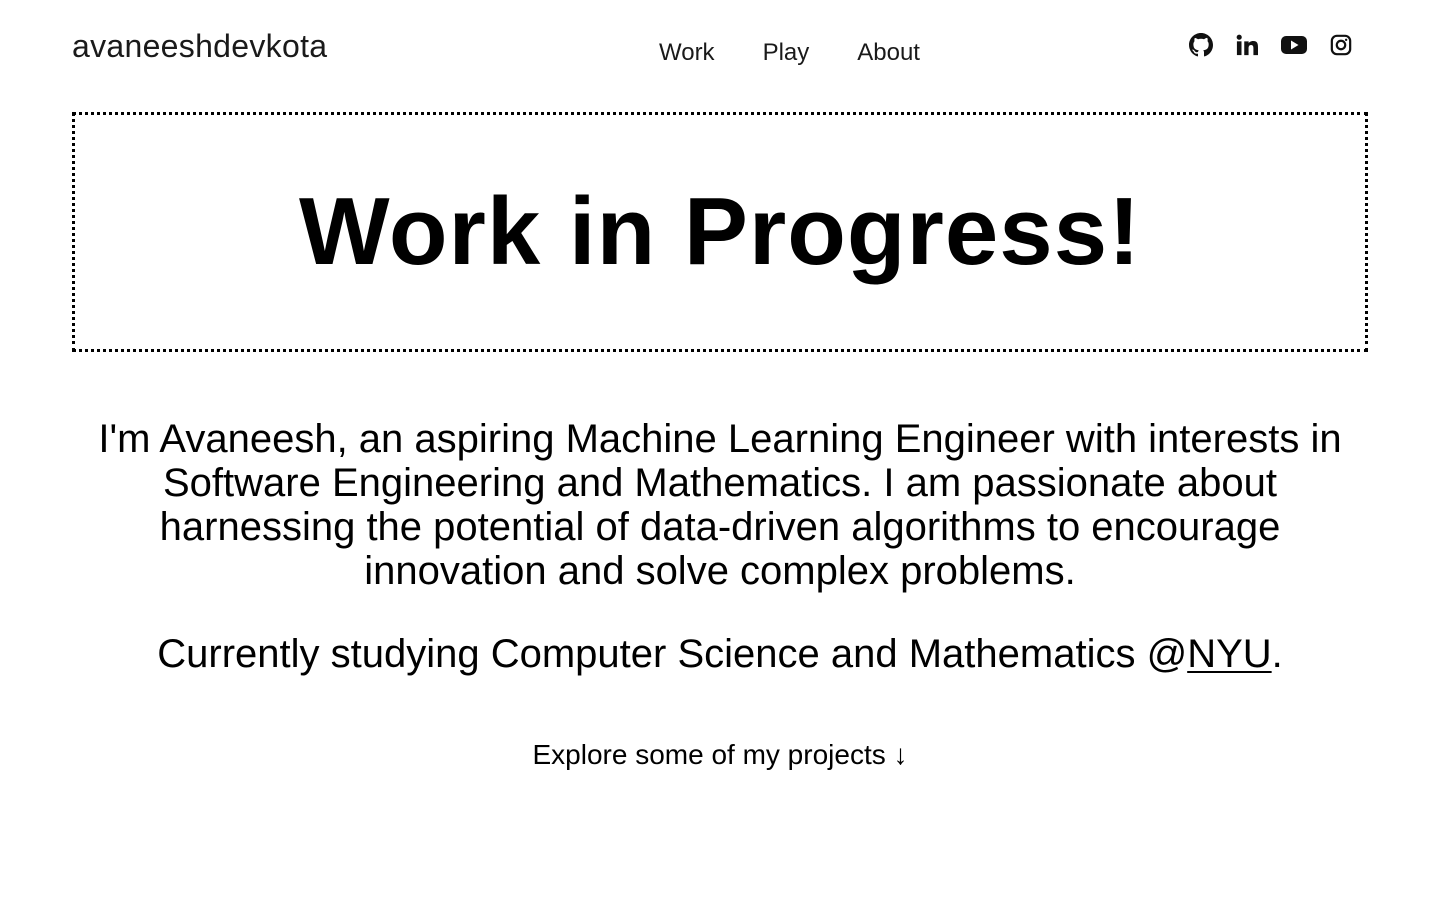 The height and width of the screenshot is (900, 1440). I want to click on explore-section: Explore some of my projects ↓, so click(720, 755).